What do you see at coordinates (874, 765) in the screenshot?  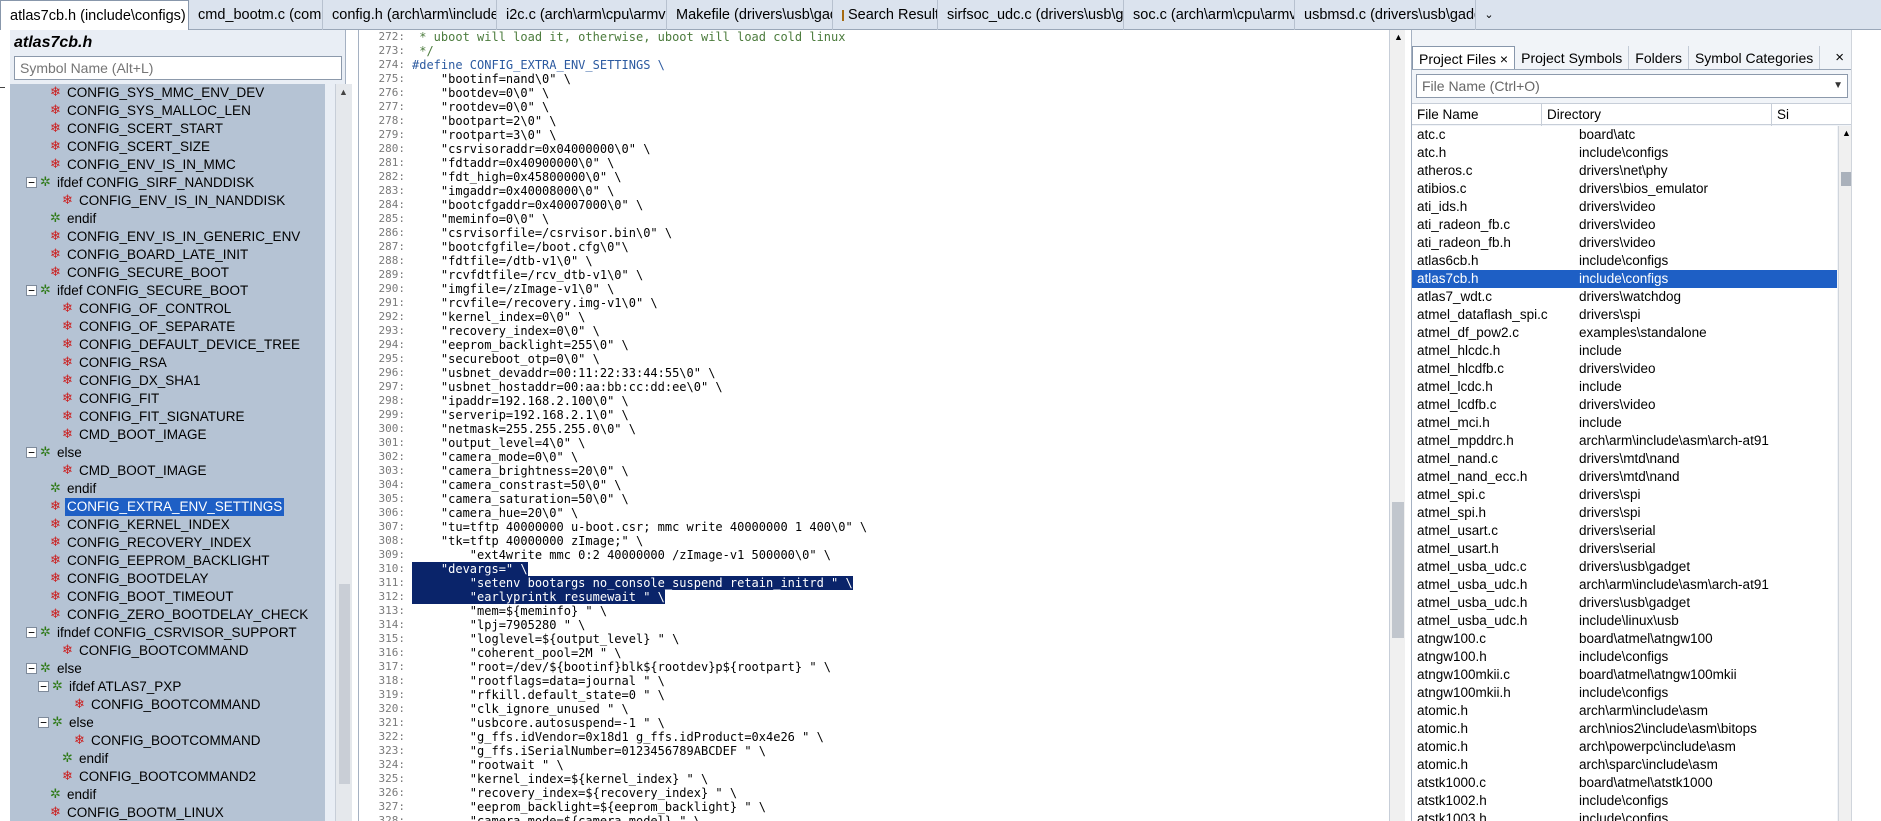 I see `code-line: 324: "rootwait " \` at bounding box center [874, 765].